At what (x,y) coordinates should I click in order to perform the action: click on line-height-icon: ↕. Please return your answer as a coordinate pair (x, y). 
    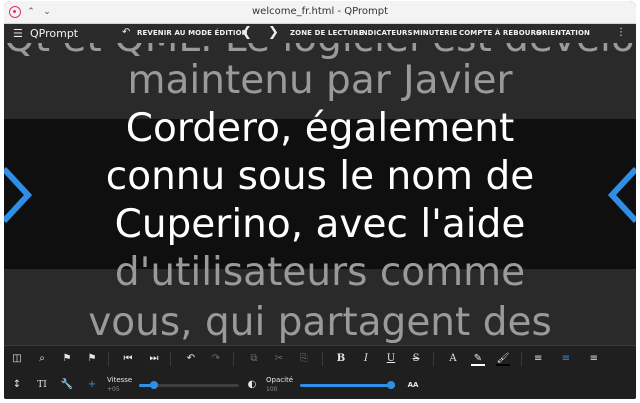
    Looking at the image, I should click on (17, 385).